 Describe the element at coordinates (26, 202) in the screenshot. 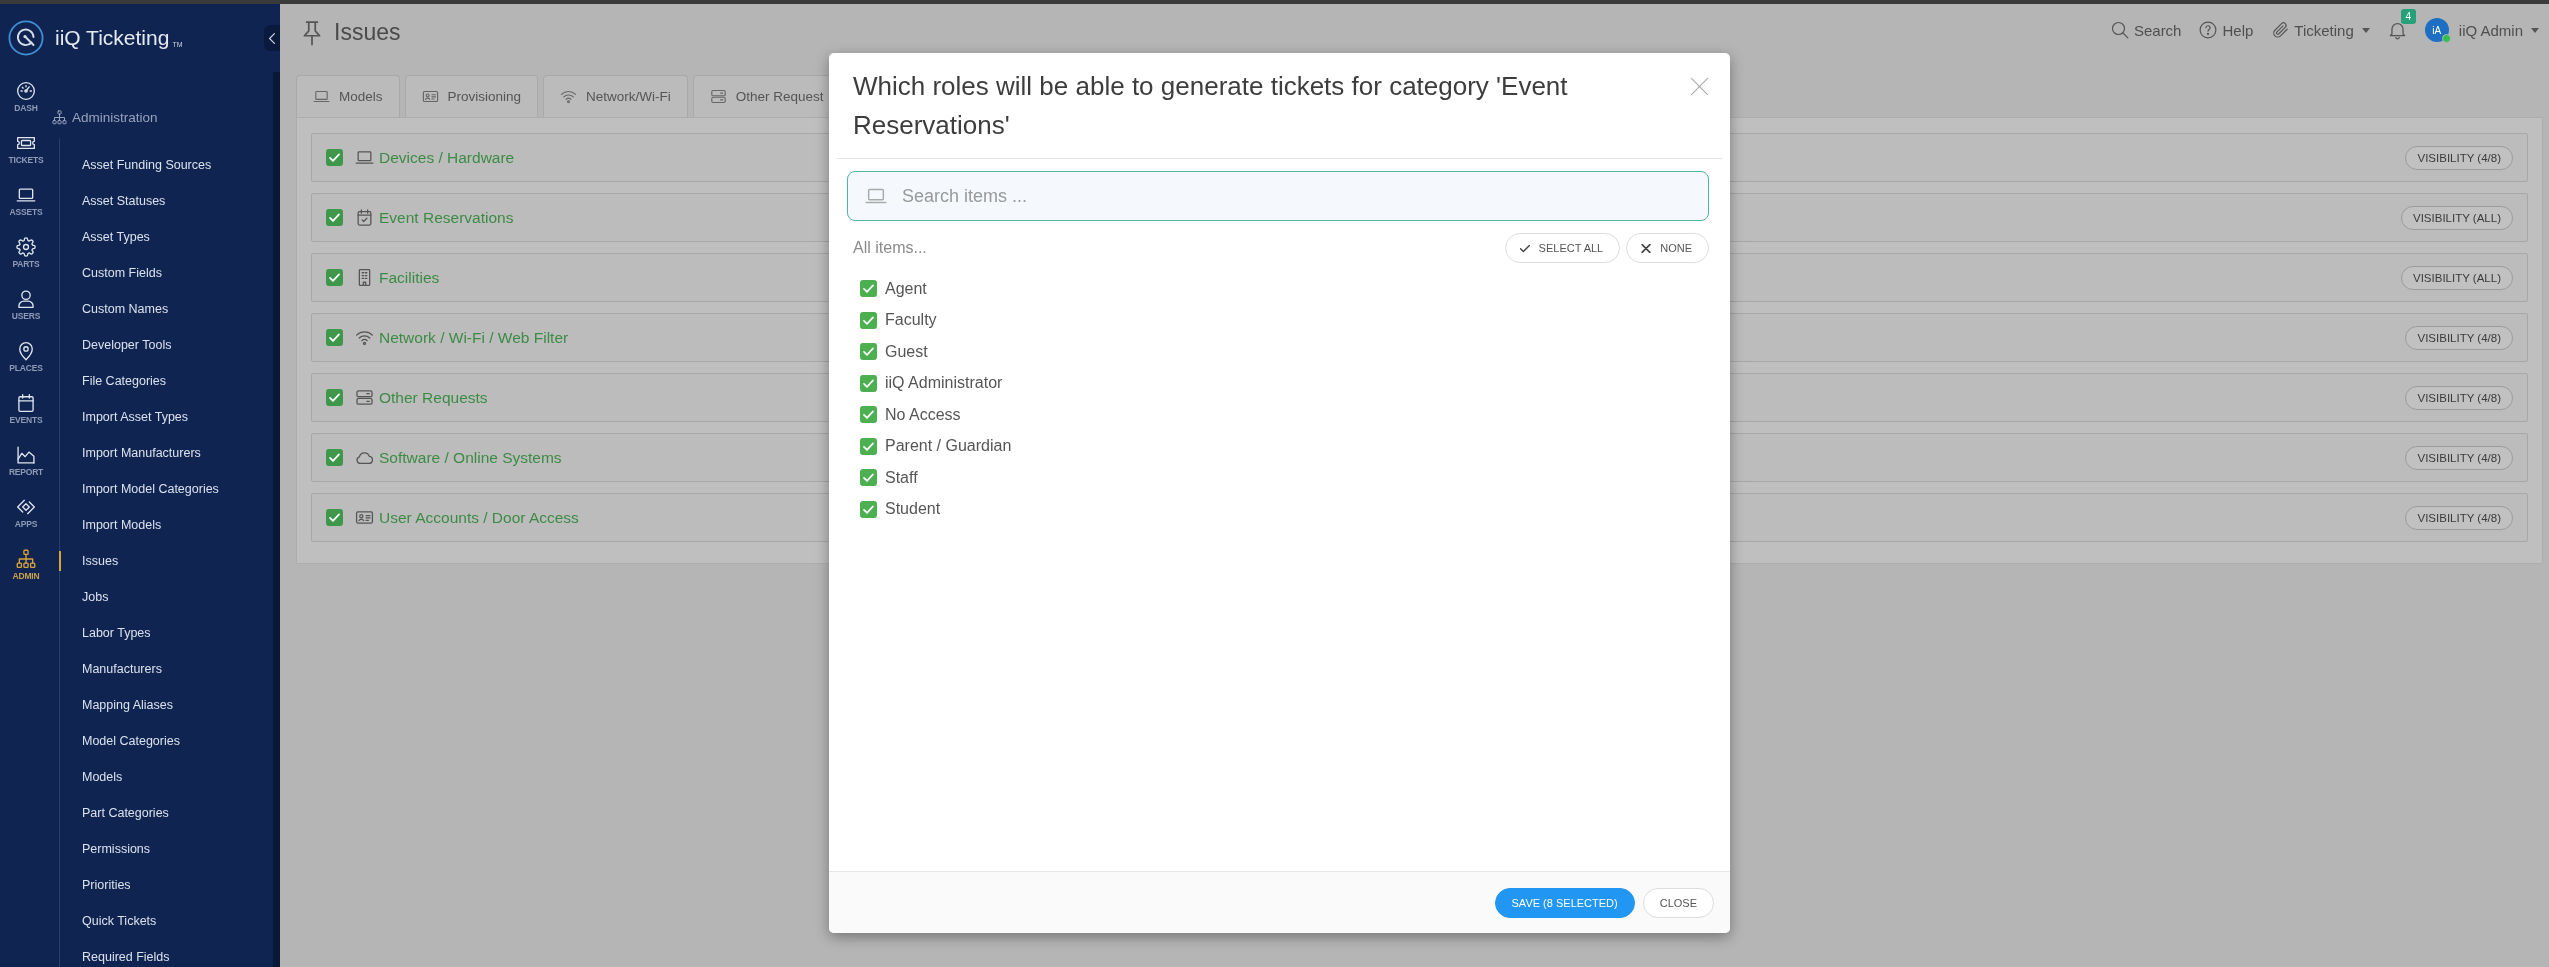

I see `nav-item: ASSETS` at that location.